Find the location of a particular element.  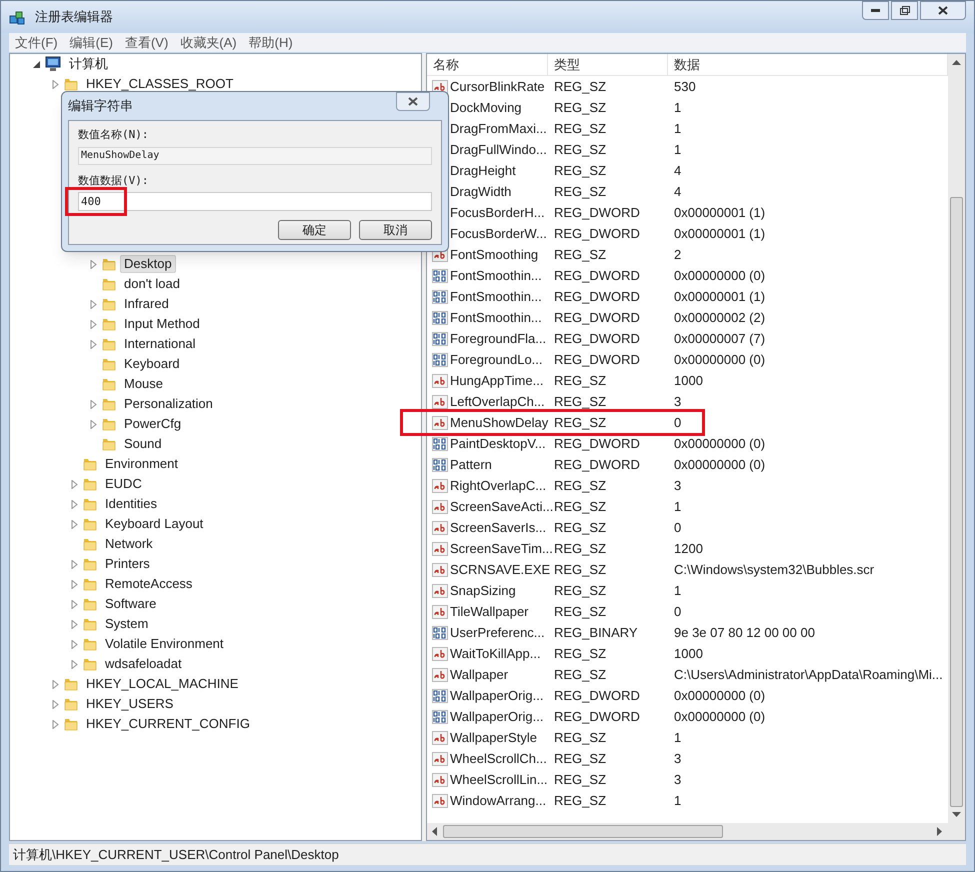

table-cell: DragWidth is located at coordinates (481, 192).